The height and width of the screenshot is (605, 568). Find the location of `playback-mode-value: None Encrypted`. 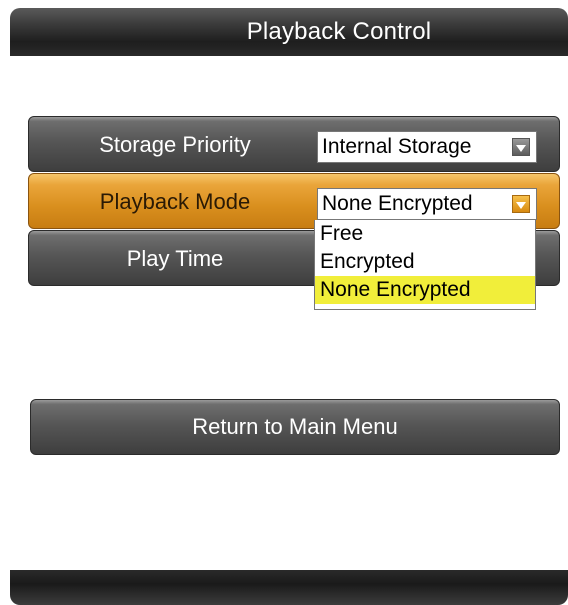

playback-mode-value: None Encrypted is located at coordinates (397, 203).